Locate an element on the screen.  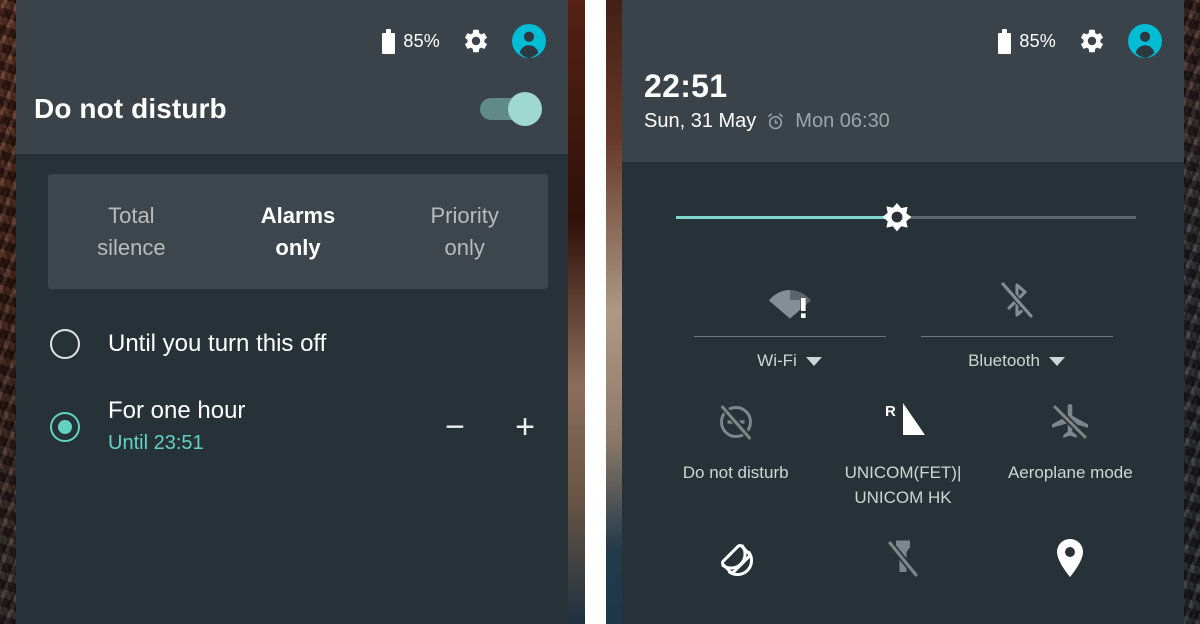
quick-tile-wifi-label-row: Wi-Fi is located at coordinates (789, 361).